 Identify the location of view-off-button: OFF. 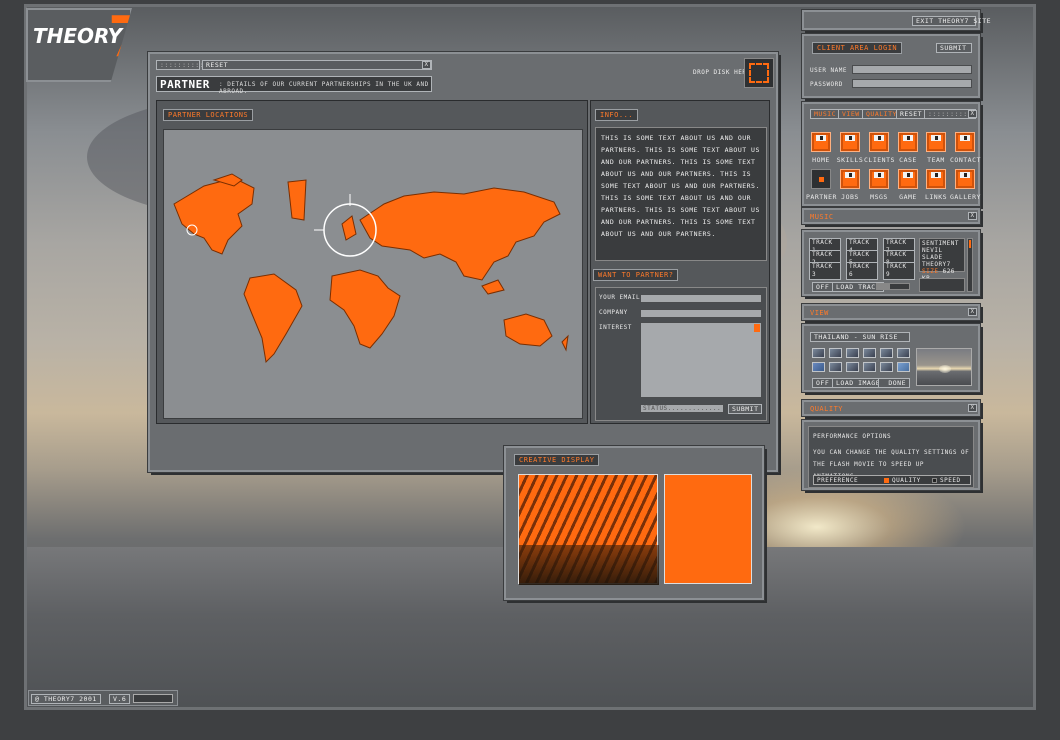
(823, 383).